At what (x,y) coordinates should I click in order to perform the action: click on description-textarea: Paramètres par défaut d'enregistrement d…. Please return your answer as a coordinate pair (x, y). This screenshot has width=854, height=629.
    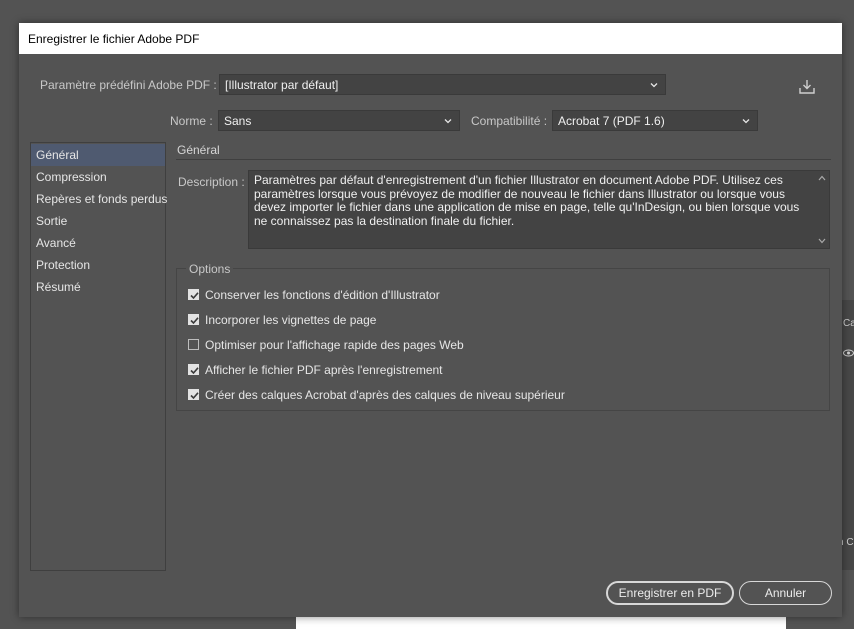
    Looking at the image, I should click on (539, 209).